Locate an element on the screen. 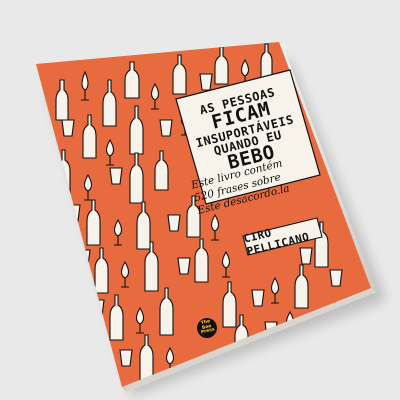  publisher-line-3: Press is located at coordinates (208, 331).